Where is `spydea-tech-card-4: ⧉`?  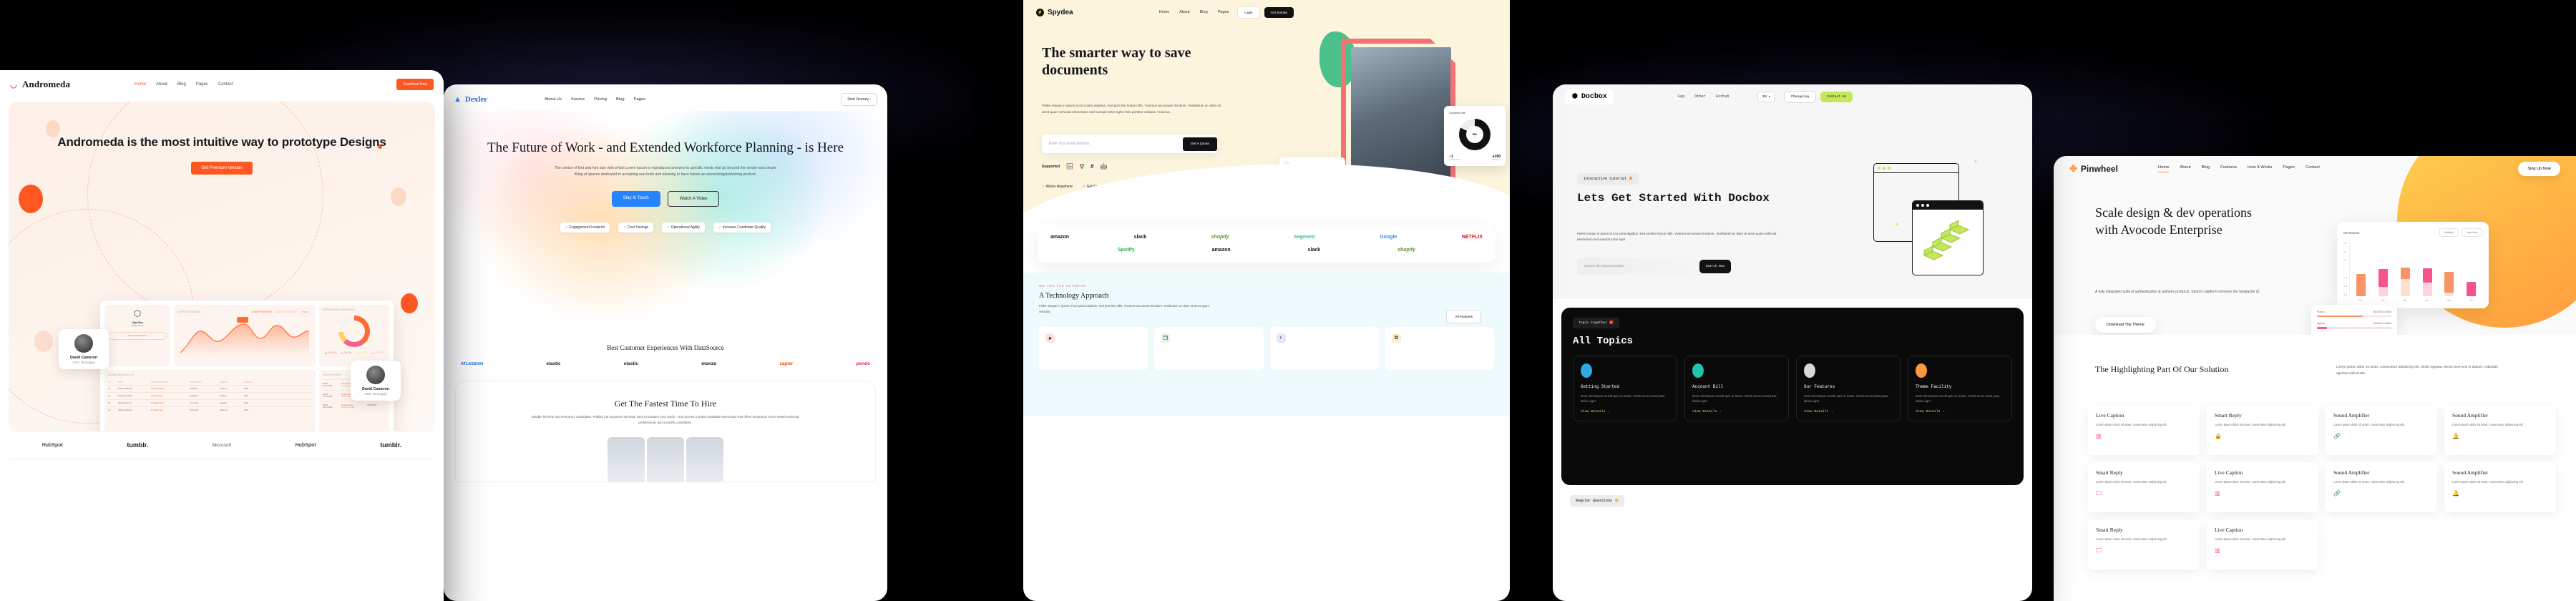
spydea-tech-card-4: ⧉ is located at coordinates (1439, 349).